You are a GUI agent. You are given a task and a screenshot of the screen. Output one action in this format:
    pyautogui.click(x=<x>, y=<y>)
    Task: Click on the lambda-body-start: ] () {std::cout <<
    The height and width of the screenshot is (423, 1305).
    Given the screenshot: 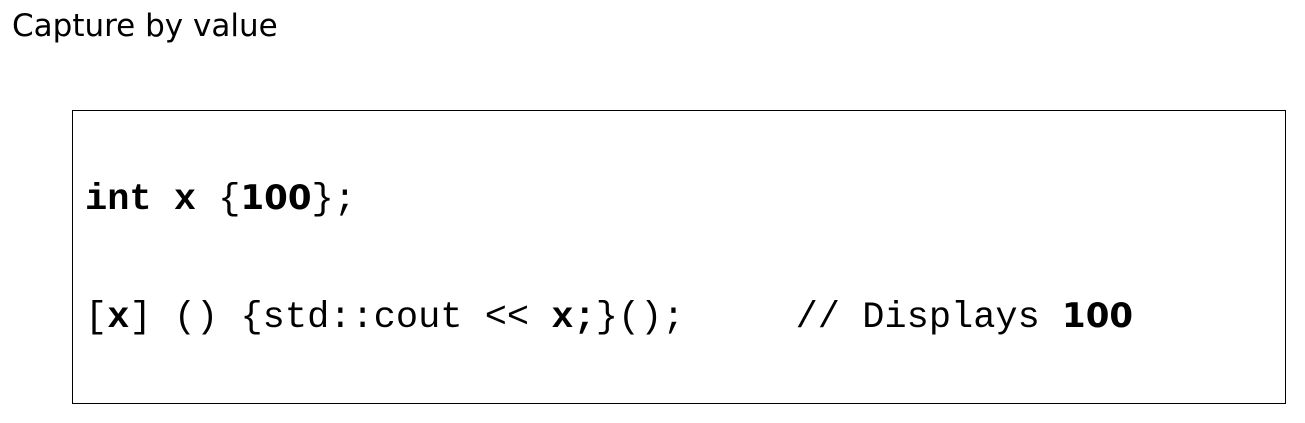 What is the action you would take?
    pyautogui.click(x=340, y=318)
    